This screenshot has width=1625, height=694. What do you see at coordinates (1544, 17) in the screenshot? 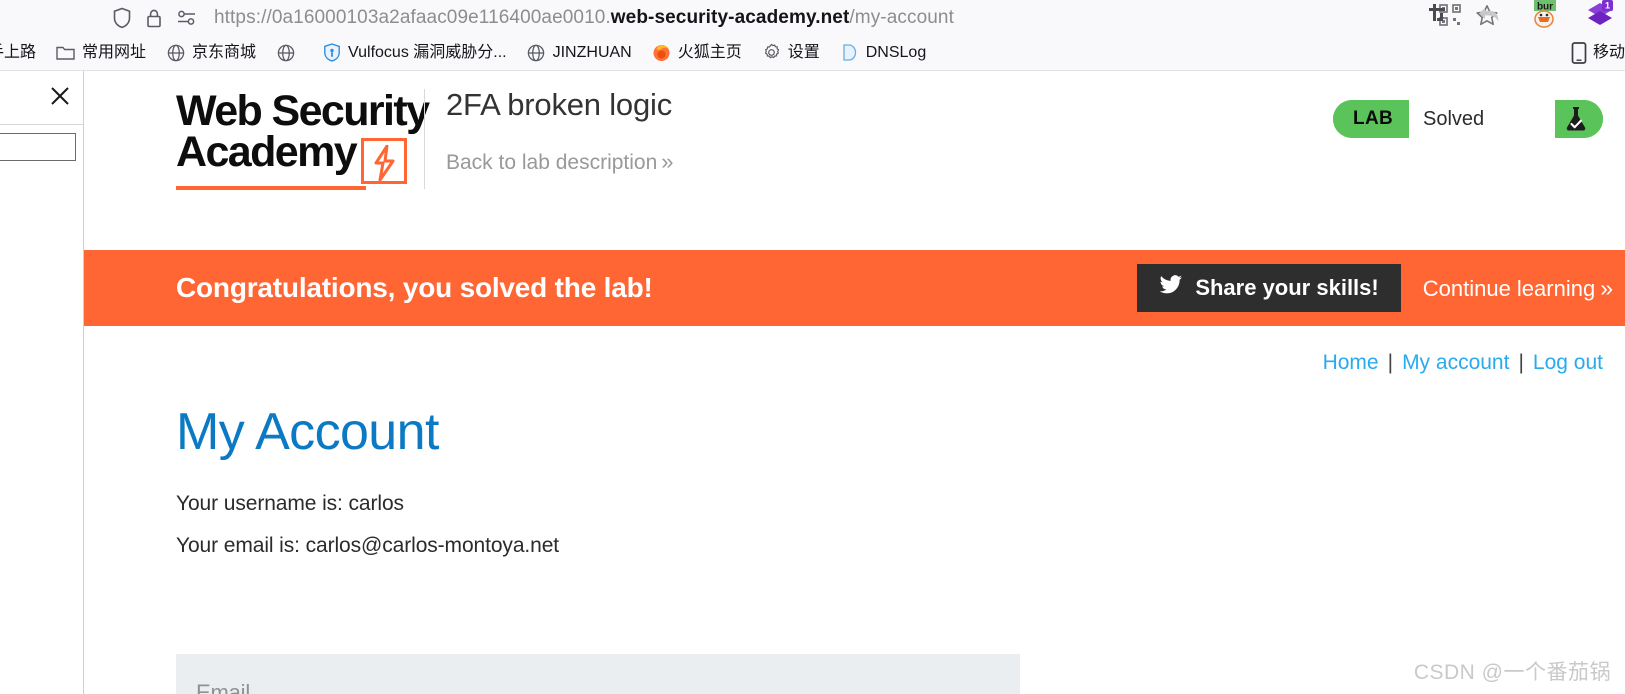
I see `burp-suite-extension-icon: bur` at bounding box center [1544, 17].